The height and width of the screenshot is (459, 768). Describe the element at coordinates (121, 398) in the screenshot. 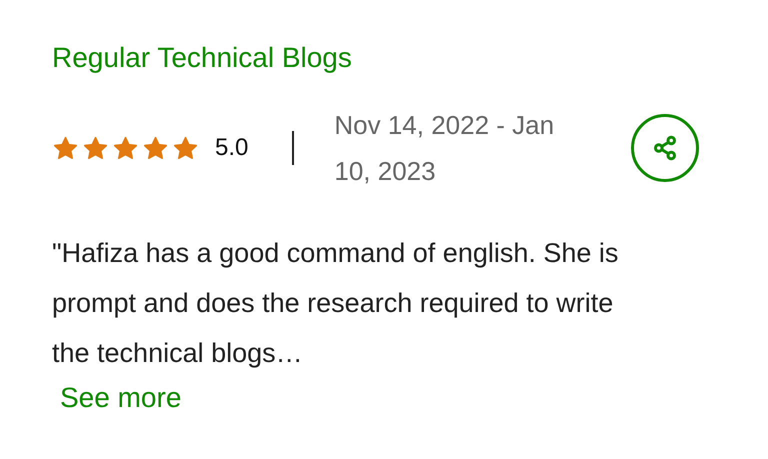

I see `see-more-link: See more` at that location.